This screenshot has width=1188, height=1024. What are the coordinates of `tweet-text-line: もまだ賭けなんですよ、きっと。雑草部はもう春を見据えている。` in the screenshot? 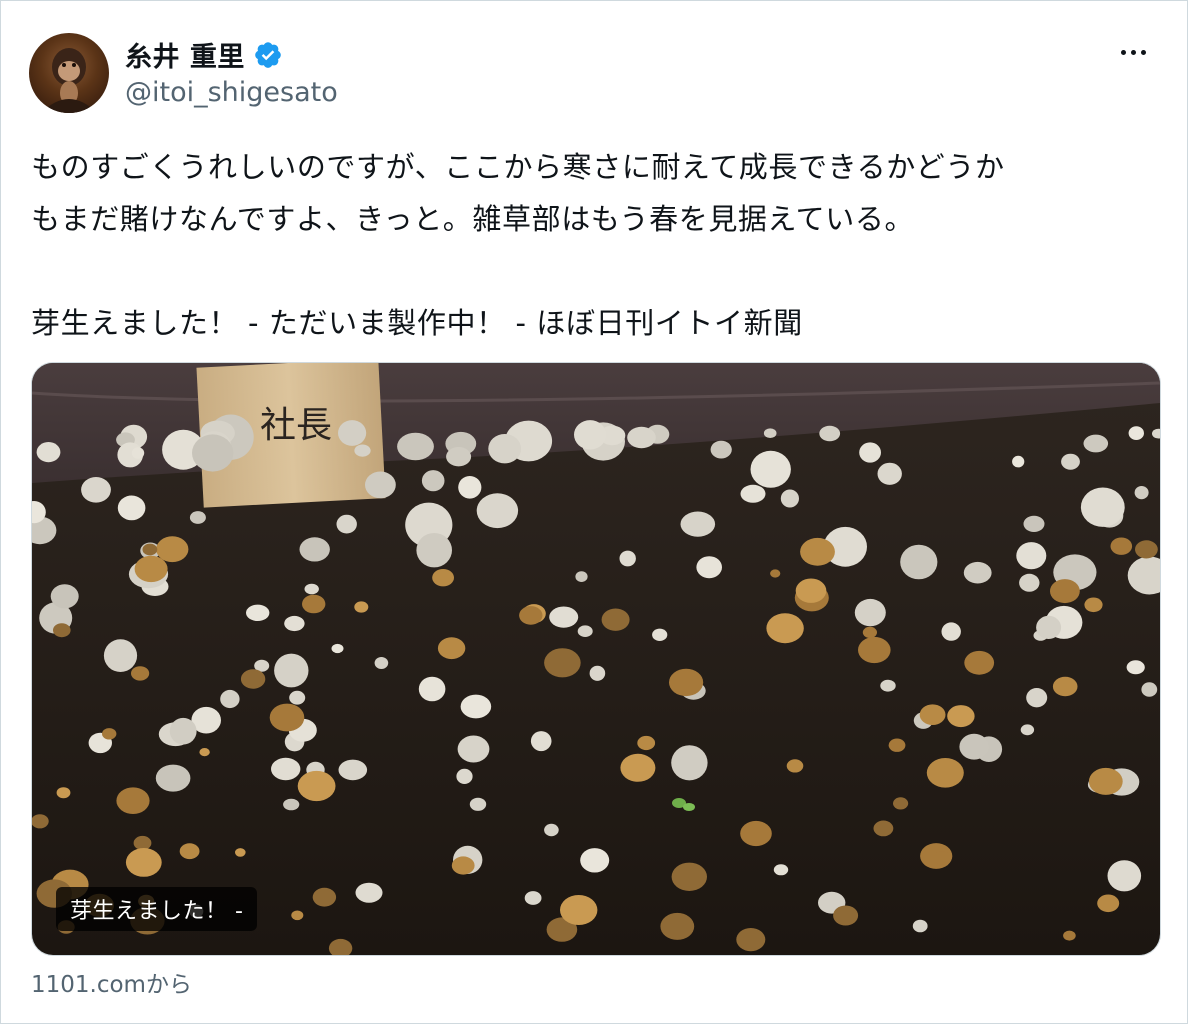 It's located at (473, 219).